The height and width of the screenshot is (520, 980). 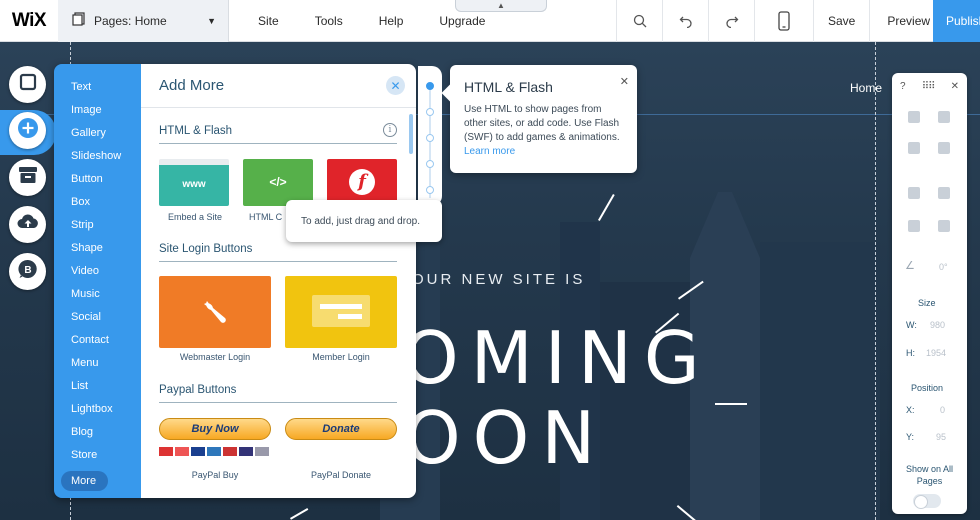 I want to click on site-nav-home: Home, so click(x=866, y=88).